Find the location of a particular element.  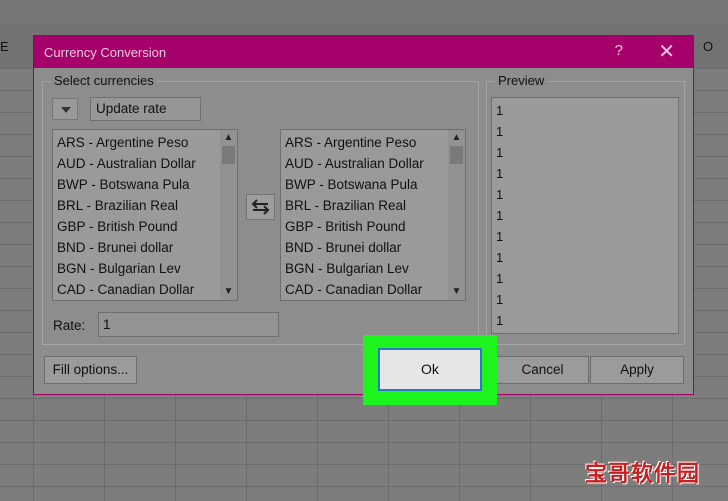

column-letter-e: E is located at coordinates (4, 46).